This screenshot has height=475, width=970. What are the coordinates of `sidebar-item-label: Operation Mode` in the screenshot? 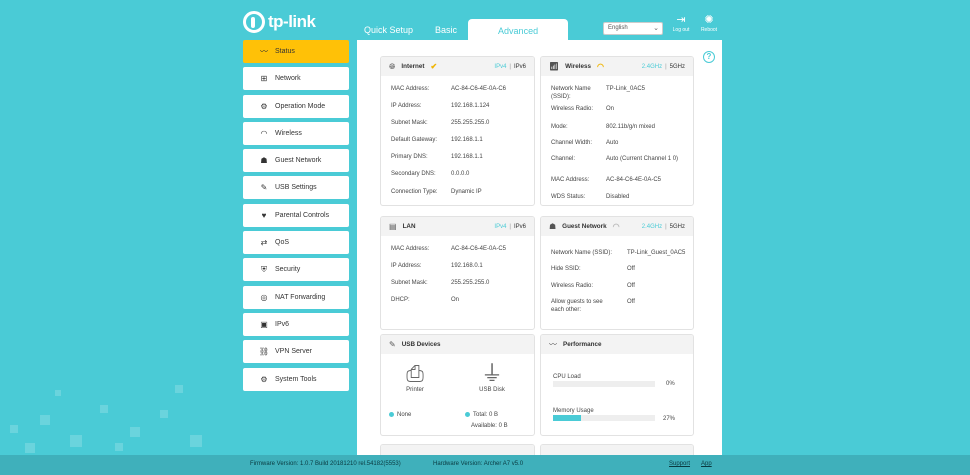 It's located at (300, 106).